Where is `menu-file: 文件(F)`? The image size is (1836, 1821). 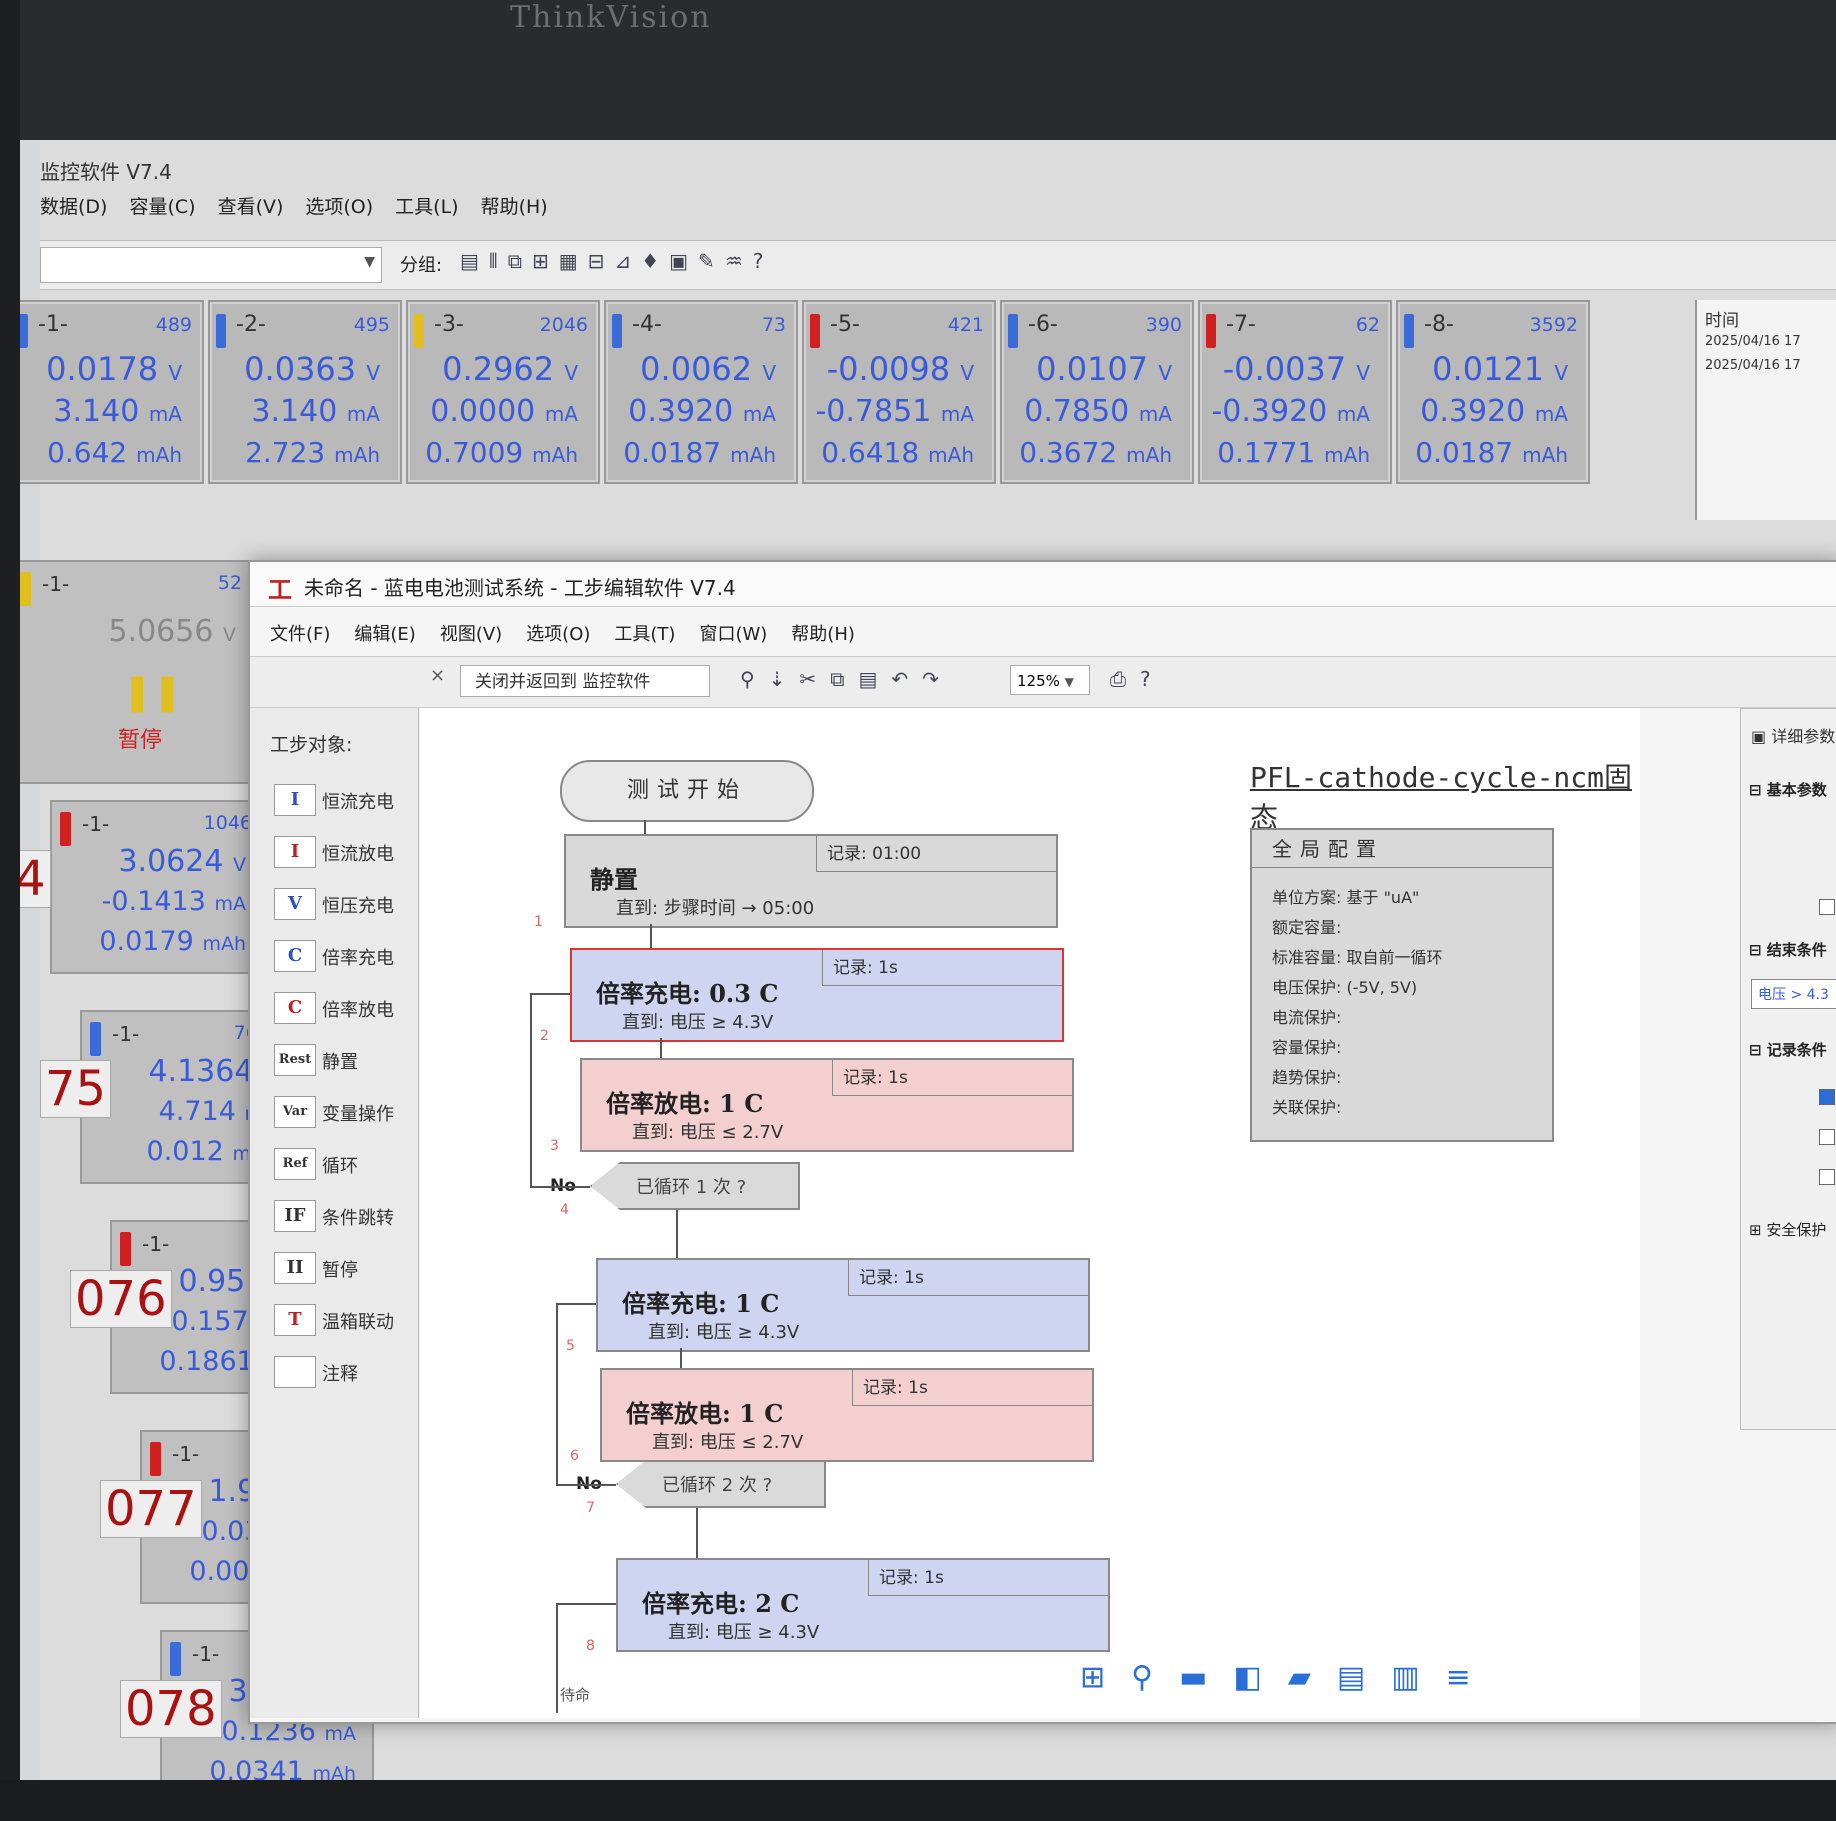 menu-file: 文件(F) is located at coordinates (300, 633).